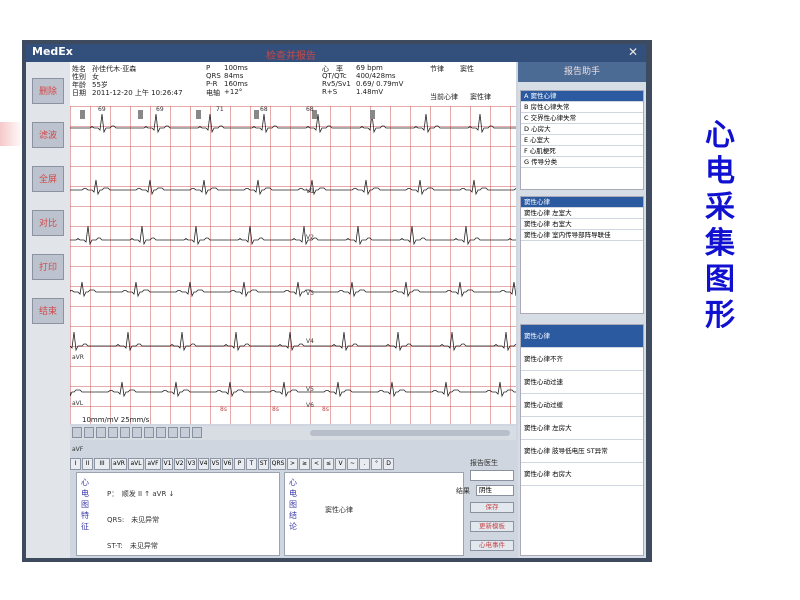 This screenshot has height=600, width=800. What do you see at coordinates (132, 546) in the screenshot?
I see `feature-st: ST-T: 未见异常` at bounding box center [132, 546].